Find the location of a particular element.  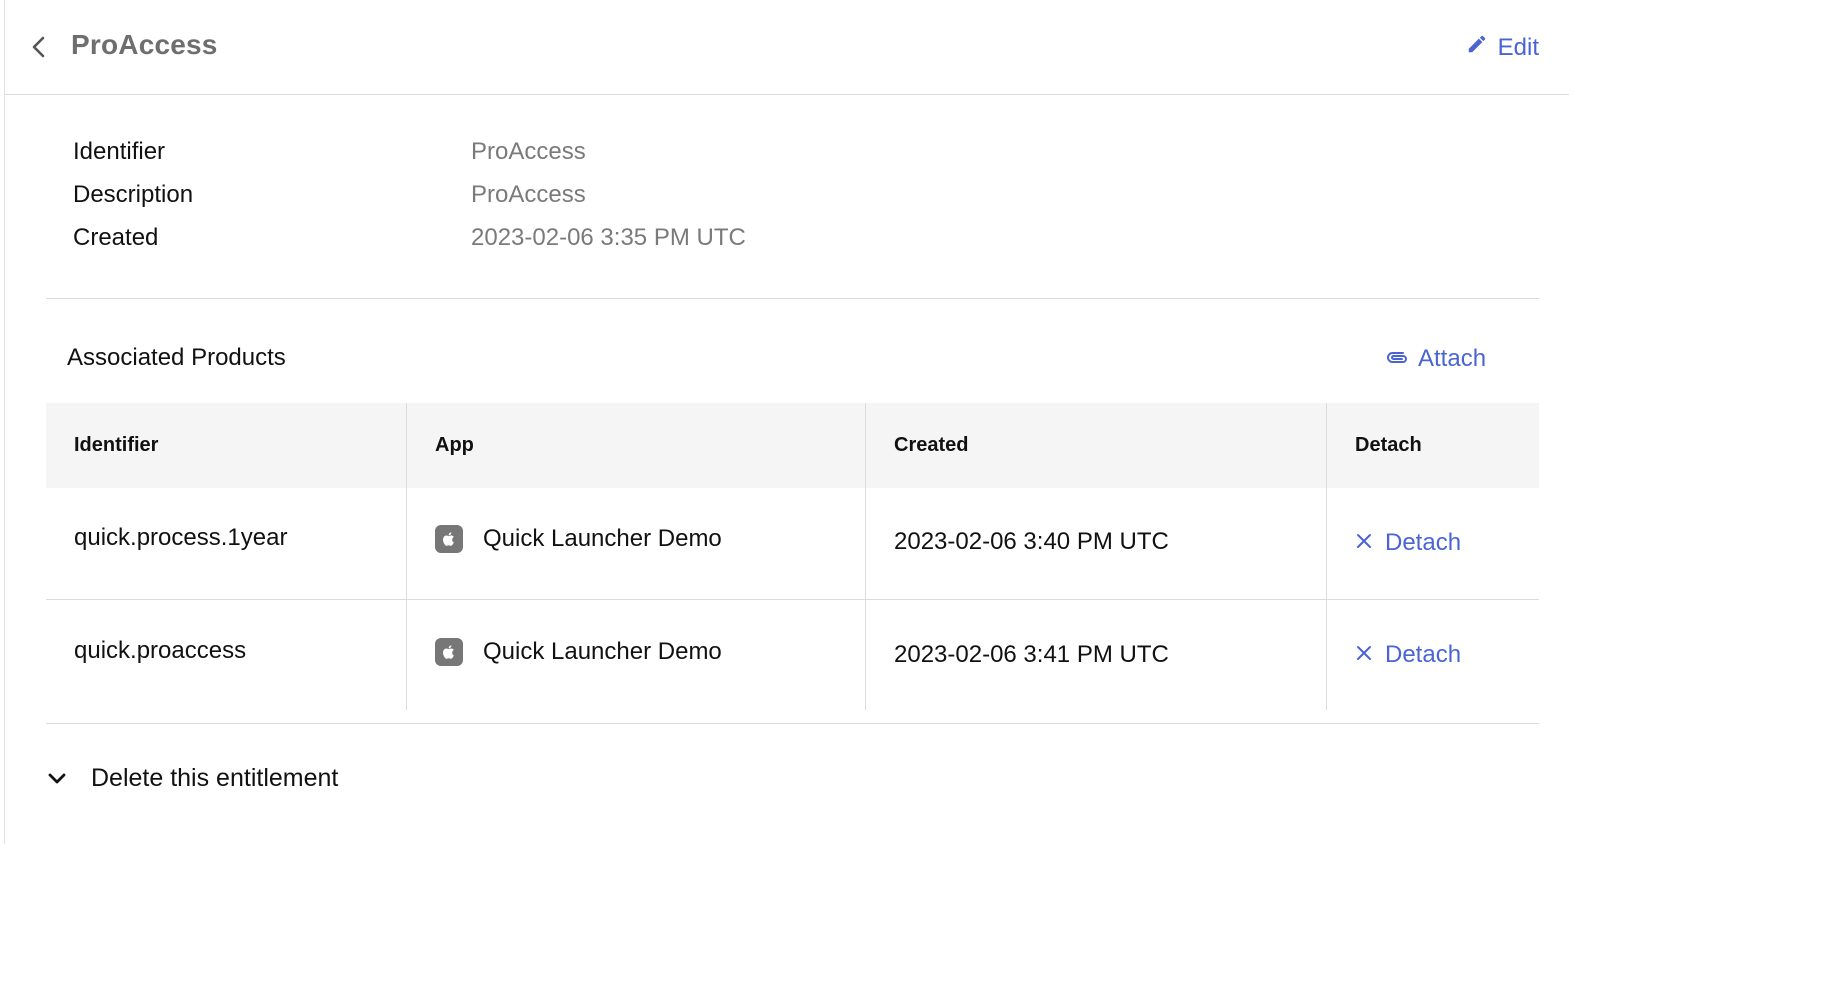

cell-identifier: quick.proaccess is located at coordinates (226, 655).